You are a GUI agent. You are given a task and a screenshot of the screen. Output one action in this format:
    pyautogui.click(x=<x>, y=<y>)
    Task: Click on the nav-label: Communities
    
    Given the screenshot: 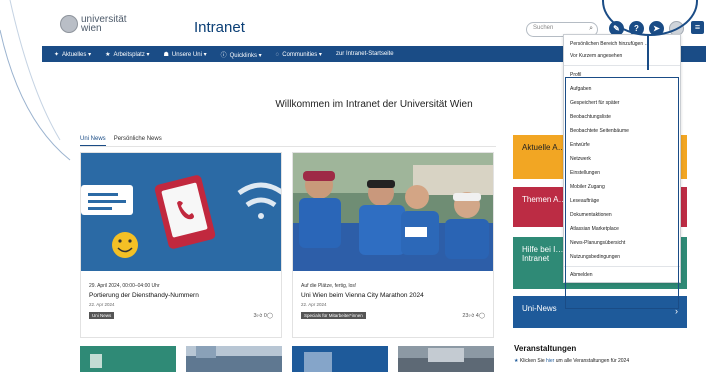 What is the action you would take?
    pyautogui.click(x=300, y=54)
    